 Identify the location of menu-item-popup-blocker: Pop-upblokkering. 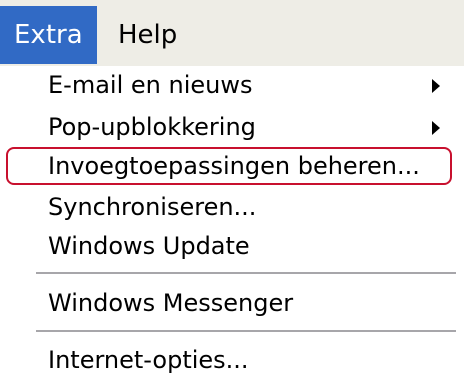
(152, 127).